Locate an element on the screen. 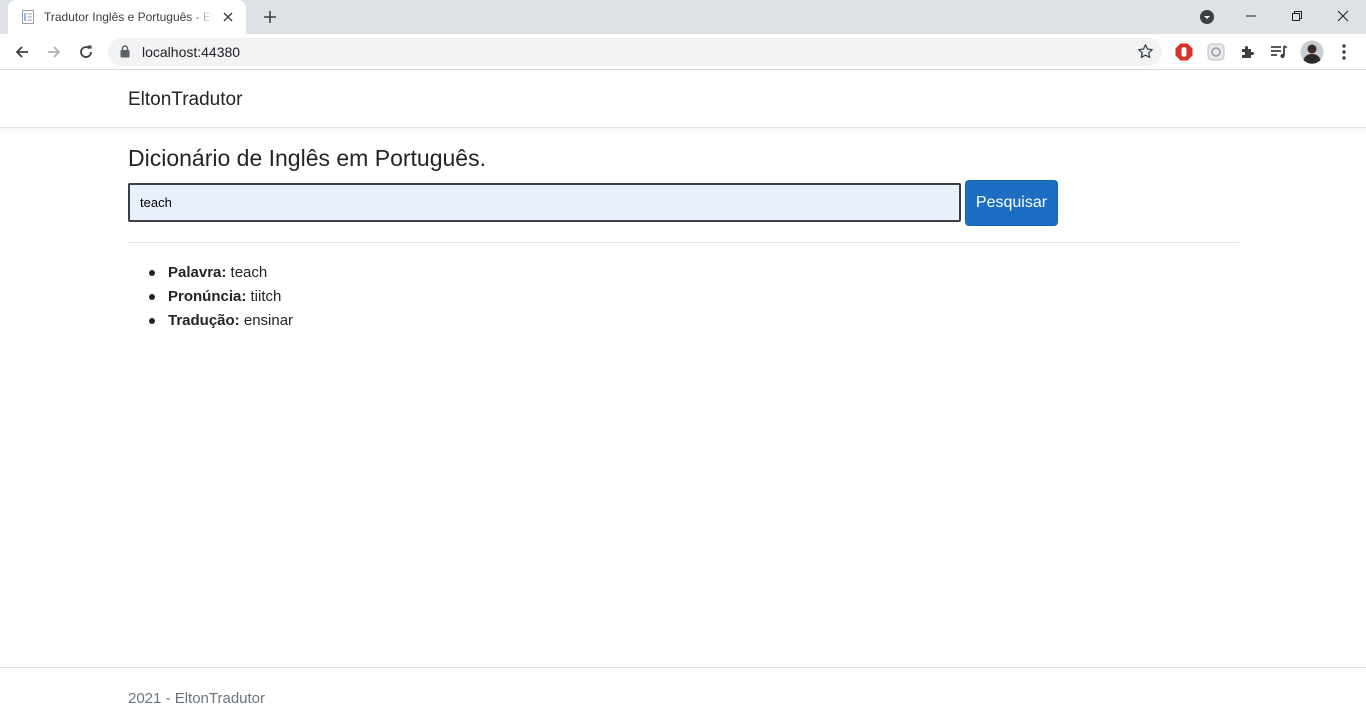  brand-link: EltonTradutor is located at coordinates (185, 100).